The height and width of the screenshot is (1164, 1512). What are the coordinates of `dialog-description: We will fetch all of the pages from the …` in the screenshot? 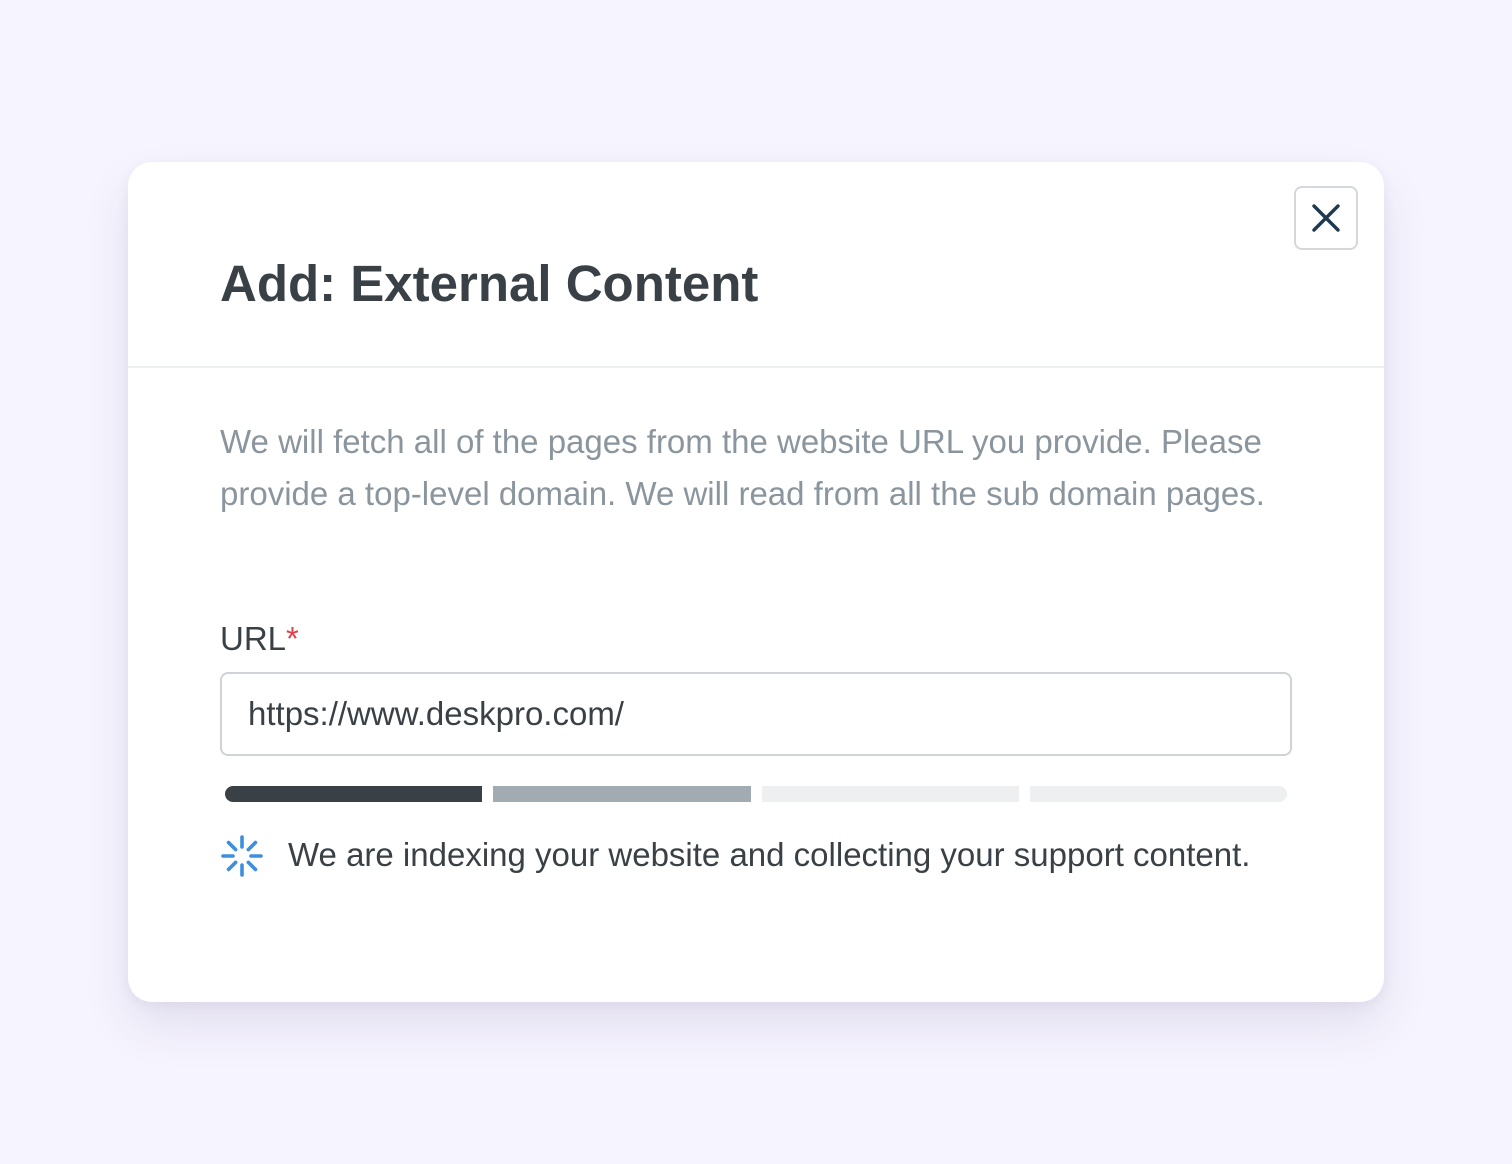 It's located at (742, 467).